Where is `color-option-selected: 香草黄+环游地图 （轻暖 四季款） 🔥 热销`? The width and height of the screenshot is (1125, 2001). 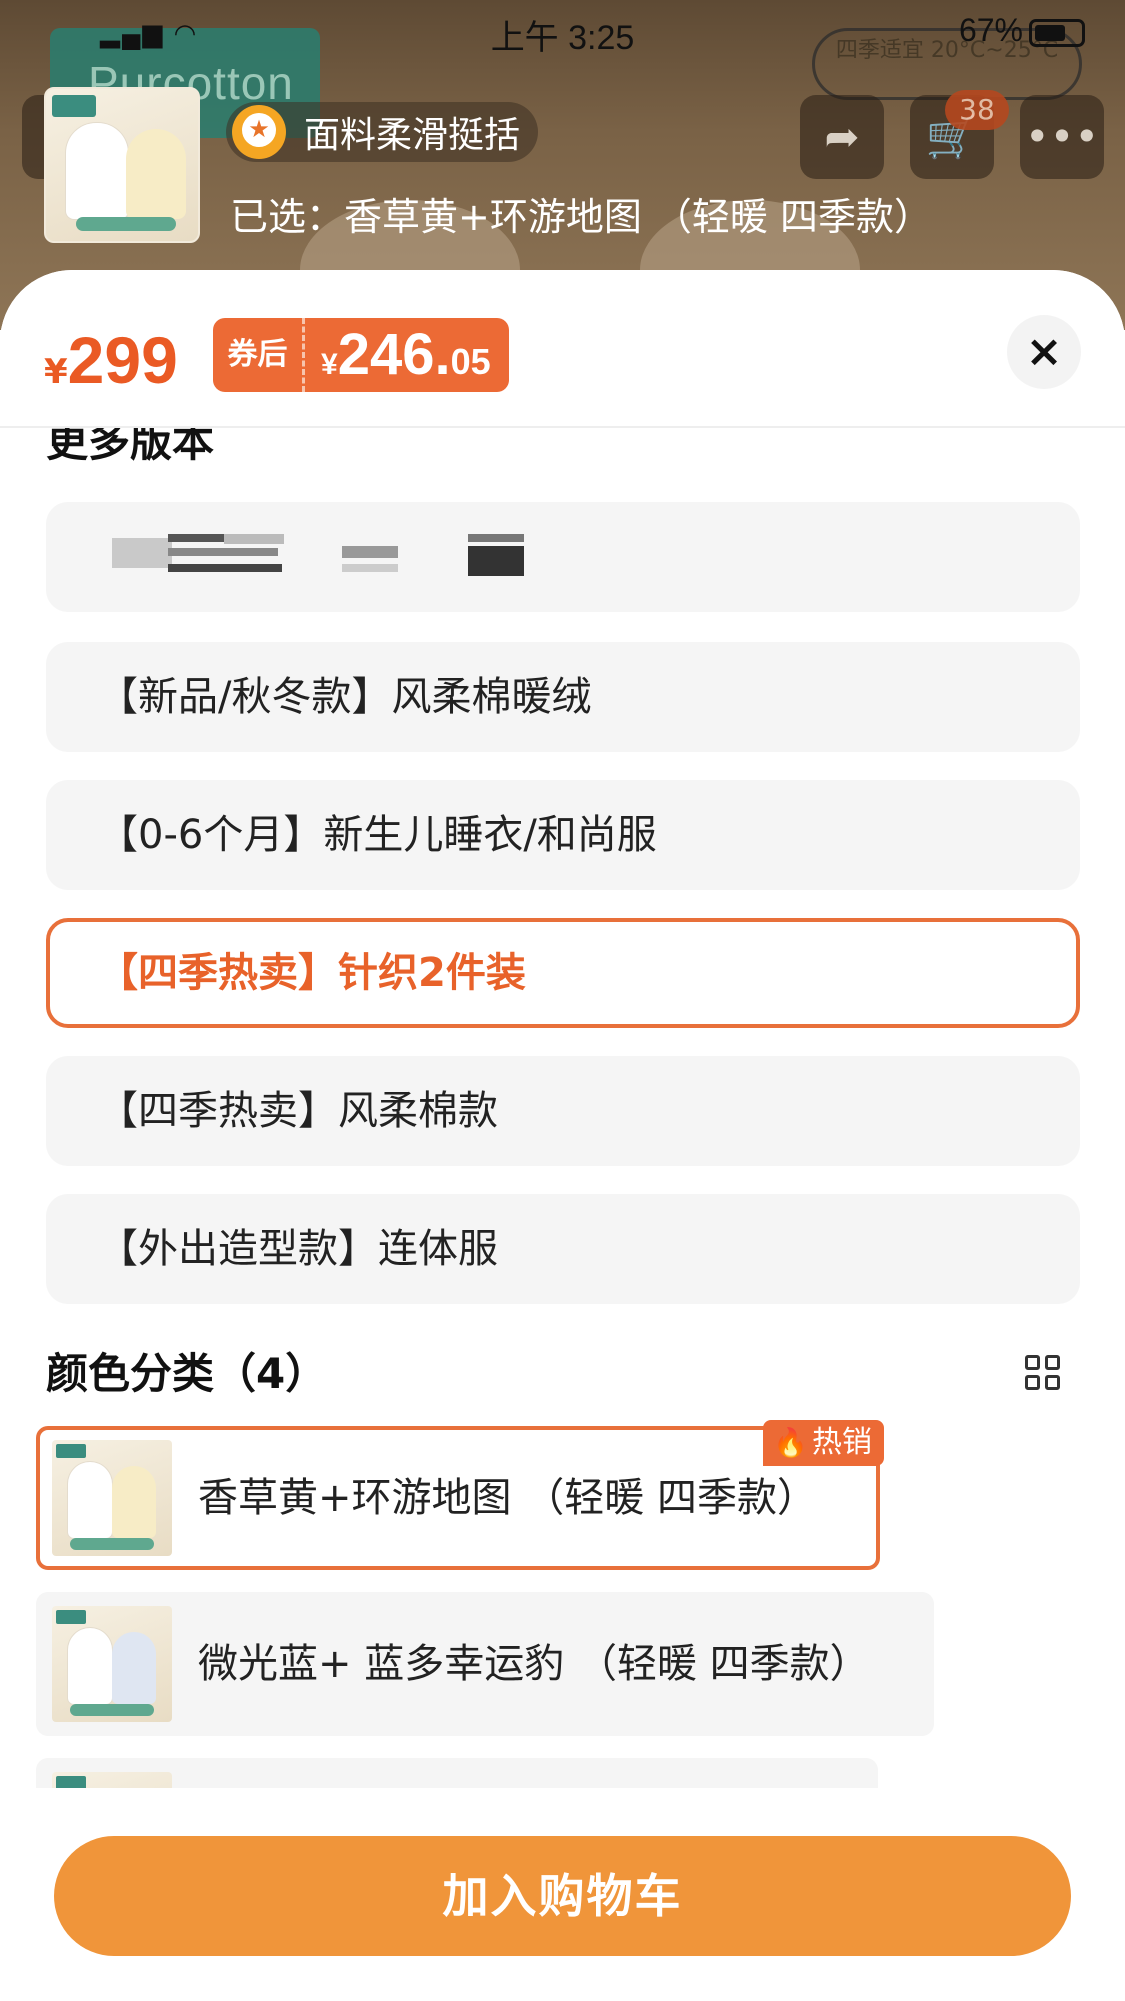 color-option-selected: 香草黄+环游地图 （轻暖 四季款） 🔥 热销 is located at coordinates (460, 1495).